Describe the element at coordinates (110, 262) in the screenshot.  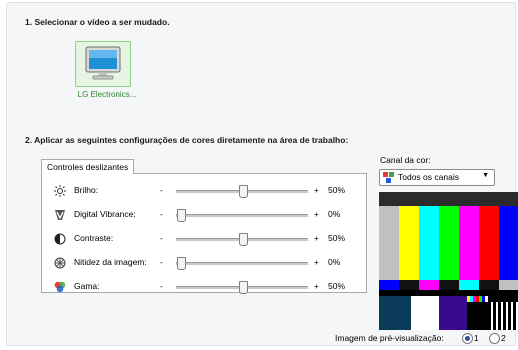
I see `sharpness-label: Nitidez da imagem:` at that location.